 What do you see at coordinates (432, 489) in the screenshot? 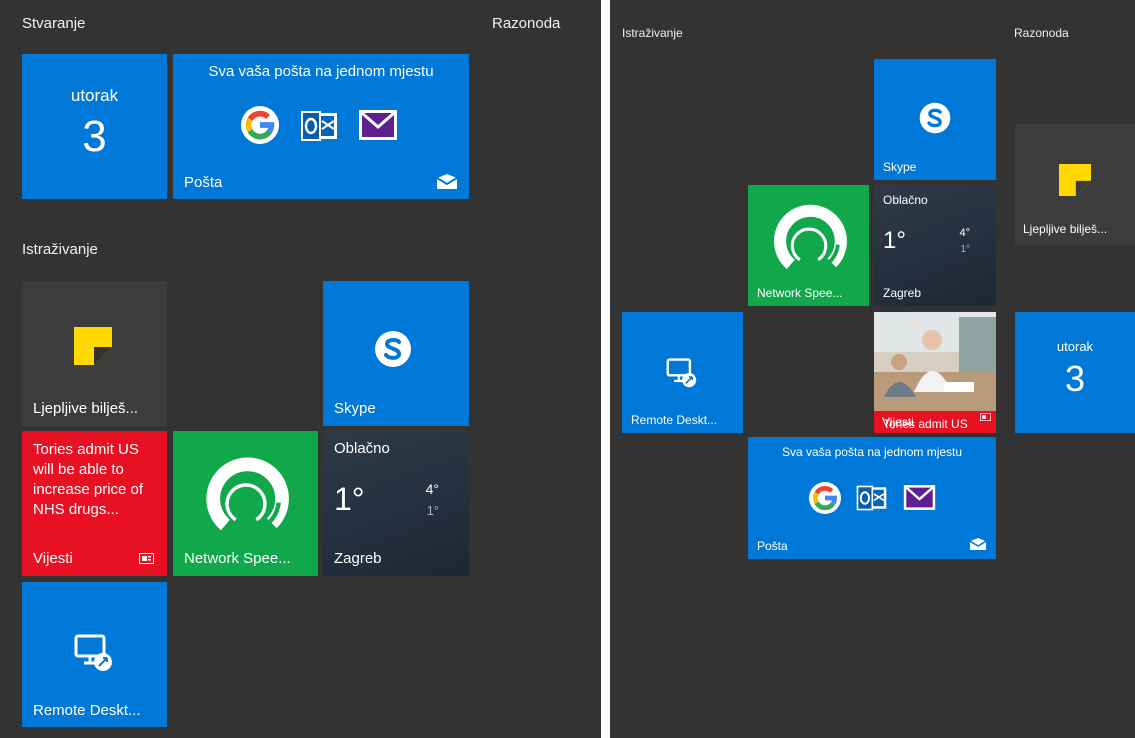
I see `weather-high: 4°` at bounding box center [432, 489].